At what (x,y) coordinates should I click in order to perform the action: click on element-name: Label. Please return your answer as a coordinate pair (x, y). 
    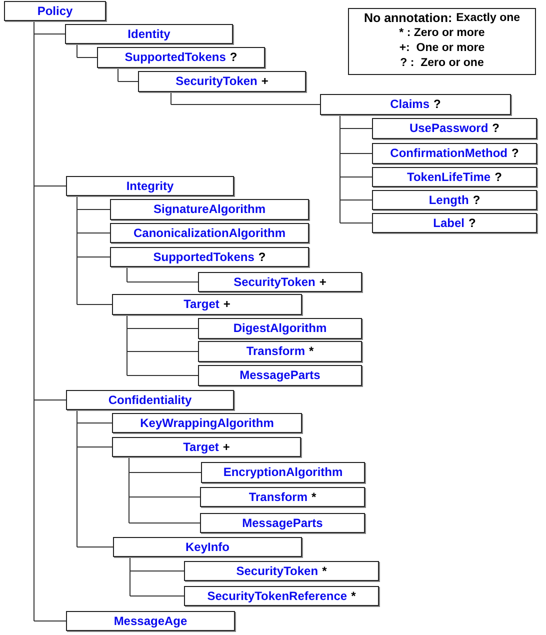
    Looking at the image, I should click on (448, 223).